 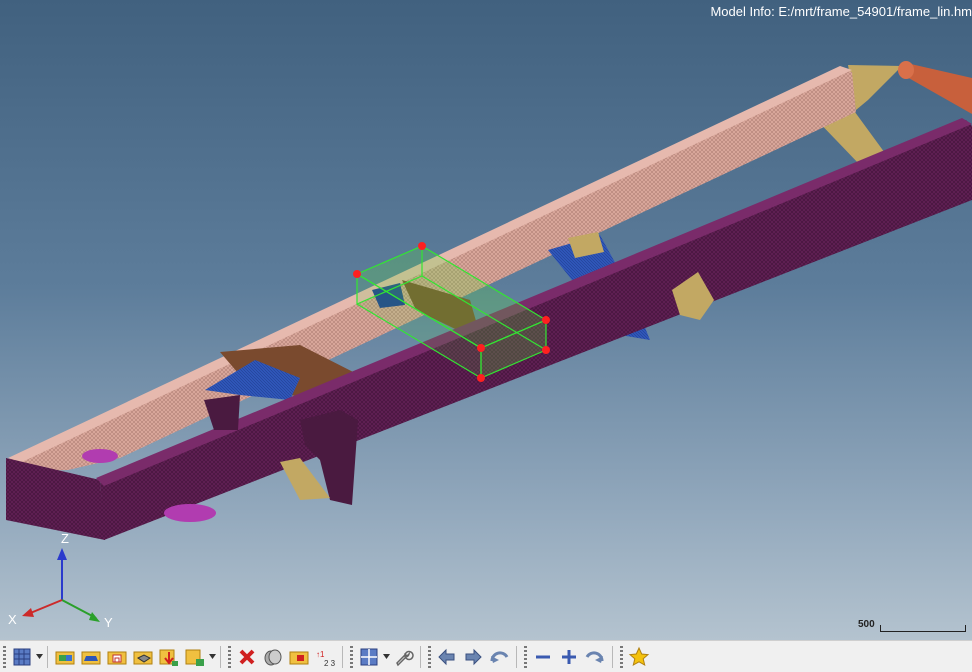 I want to click on undo-stack-icon, so click(x=273, y=657).